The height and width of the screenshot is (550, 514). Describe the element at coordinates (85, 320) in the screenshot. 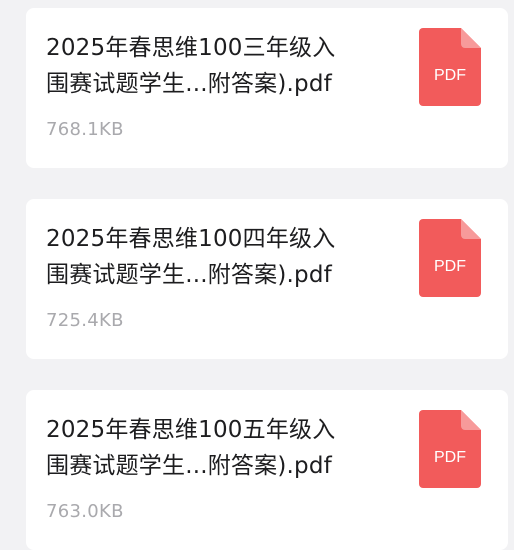

I see `file-size: 725.4KB` at that location.